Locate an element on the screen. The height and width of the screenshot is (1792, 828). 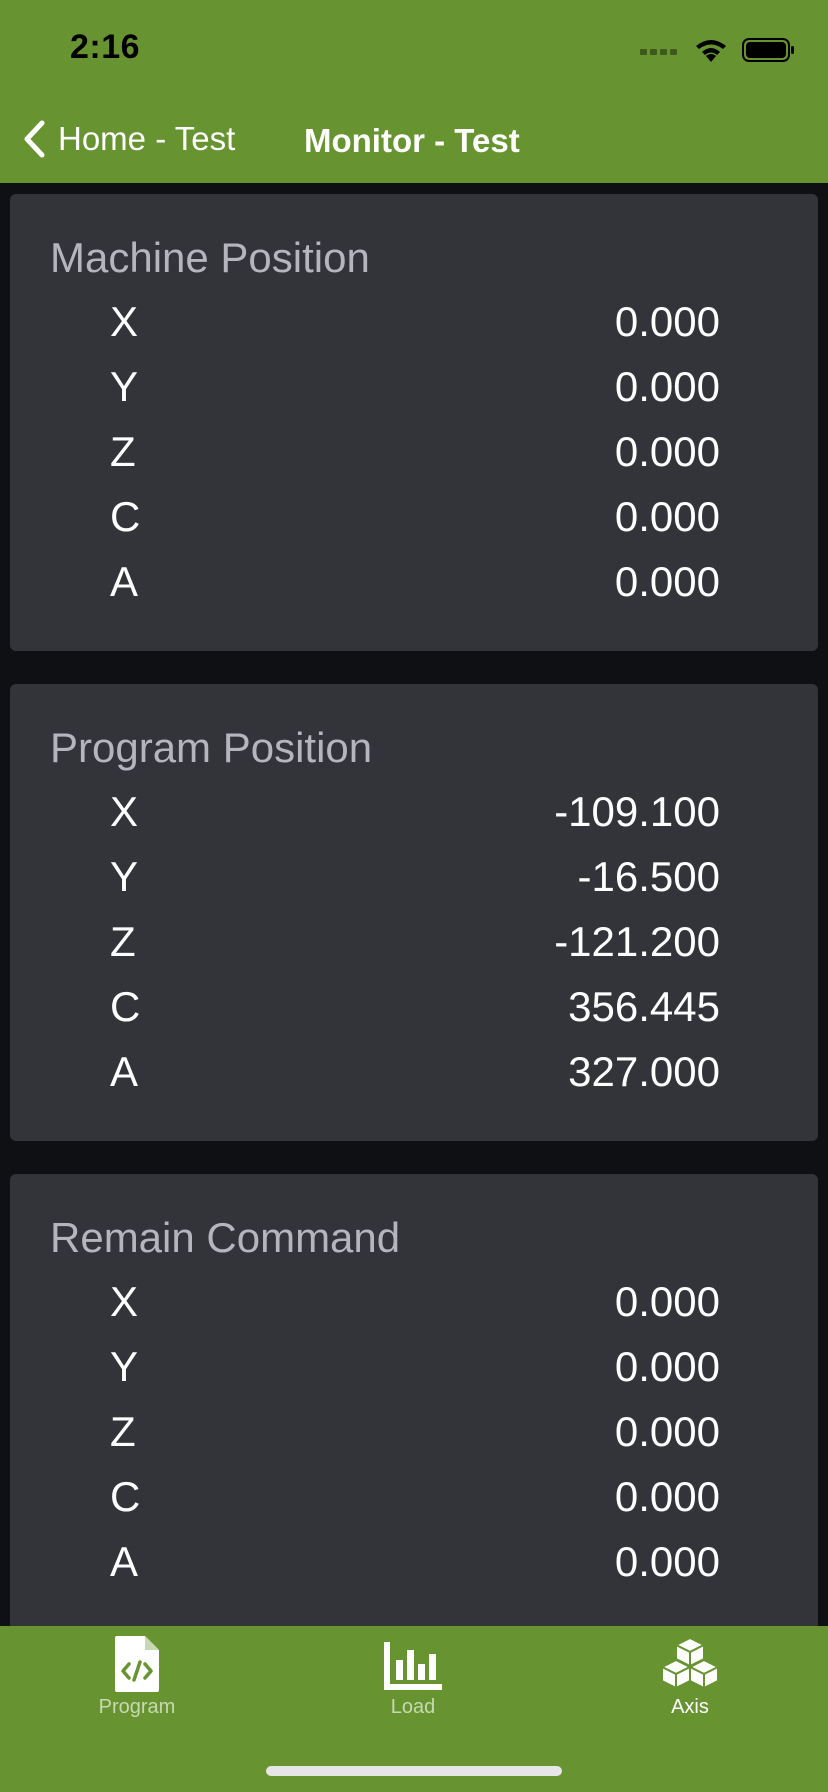
page-title: Monitor - Test is located at coordinates (412, 140).